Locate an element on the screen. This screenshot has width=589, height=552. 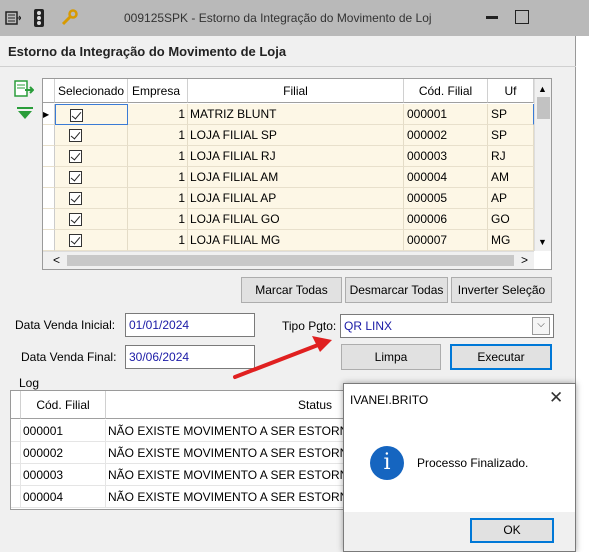
row-filial: LOJA FILIAL GO is located at coordinates (296, 219).